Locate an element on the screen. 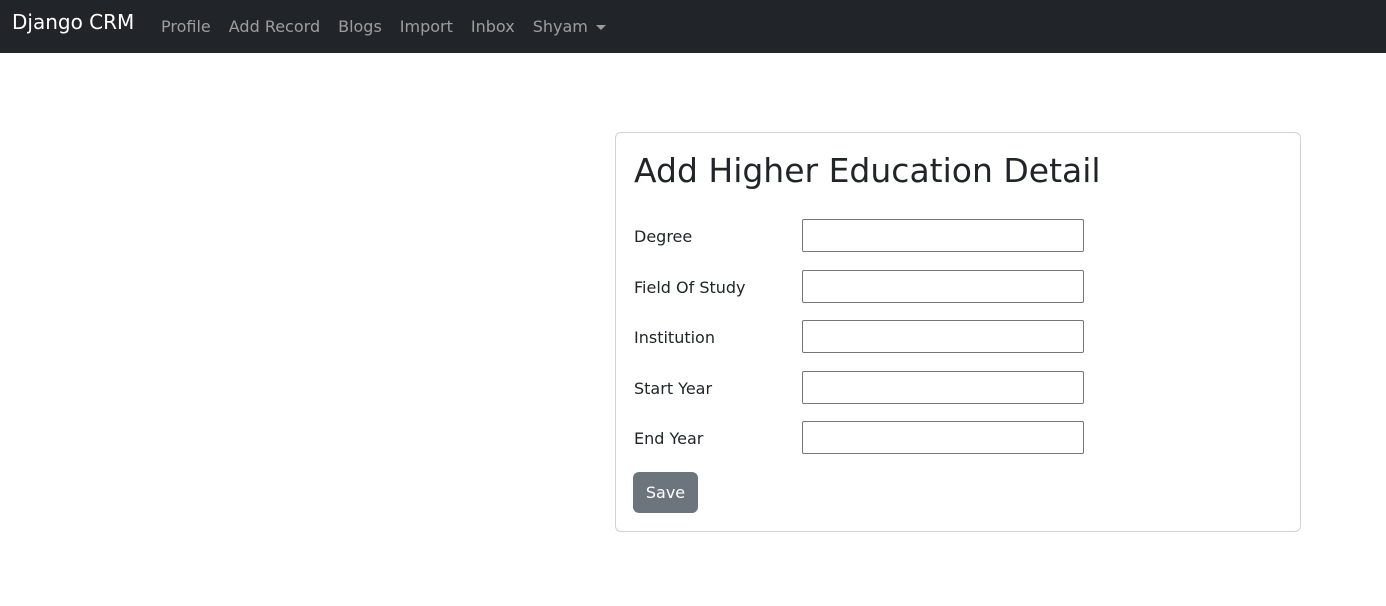  form-row-degree: Degree is located at coordinates (964, 235).